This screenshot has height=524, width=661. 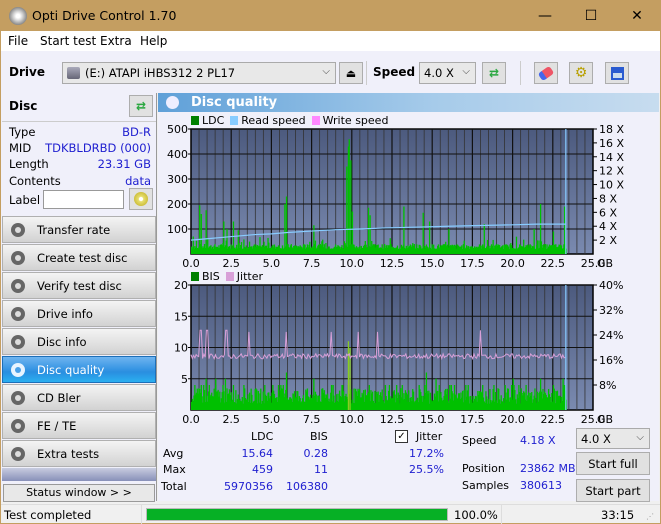 I want to click on disc-icon, so click(x=141, y=199).